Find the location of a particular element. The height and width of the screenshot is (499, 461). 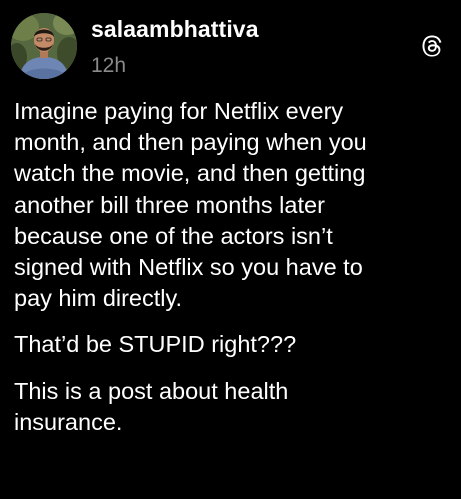

timestamp: 12h is located at coordinates (109, 65).